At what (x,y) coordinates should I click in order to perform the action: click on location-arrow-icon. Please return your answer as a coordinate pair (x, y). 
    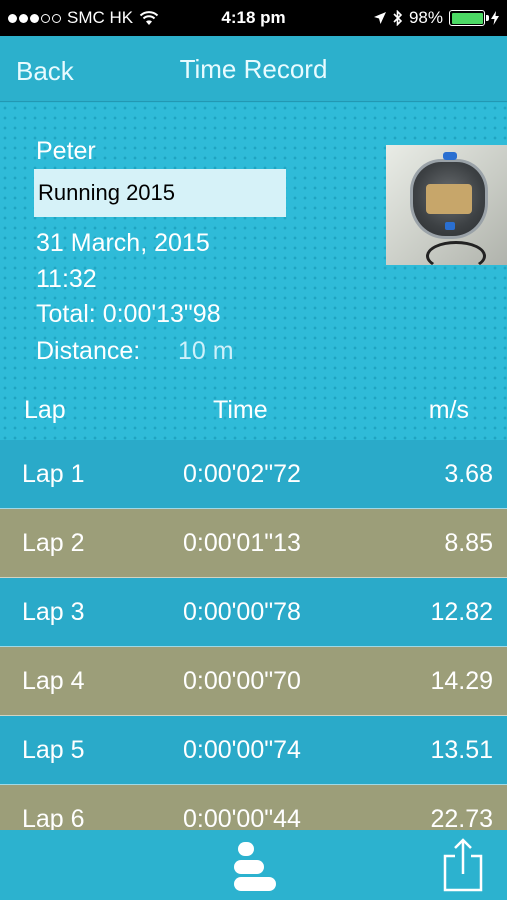
    Looking at the image, I should click on (379, 18).